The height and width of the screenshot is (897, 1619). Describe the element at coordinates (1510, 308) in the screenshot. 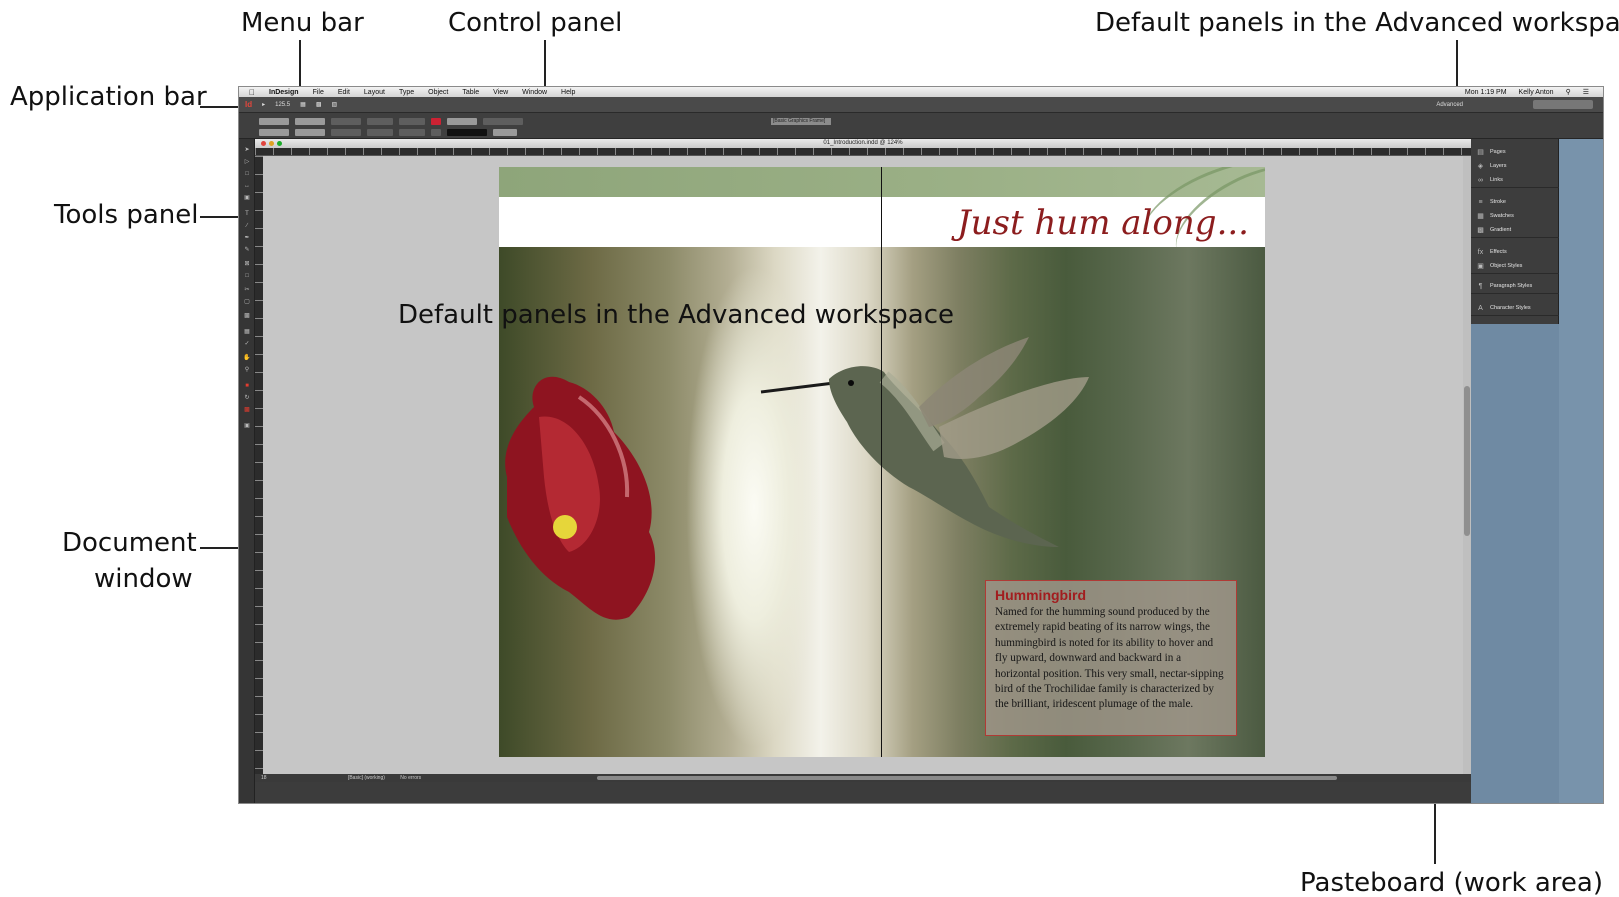

I see `panel-label: Character Styles` at that location.